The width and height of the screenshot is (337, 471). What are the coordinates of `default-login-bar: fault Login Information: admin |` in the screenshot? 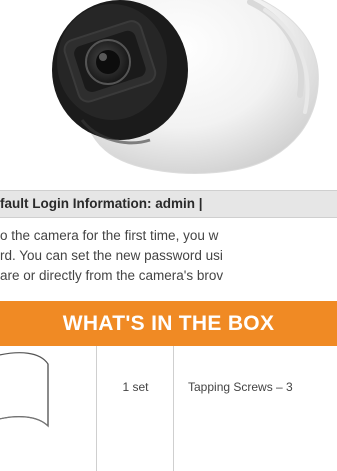 It's located at (168, 204).